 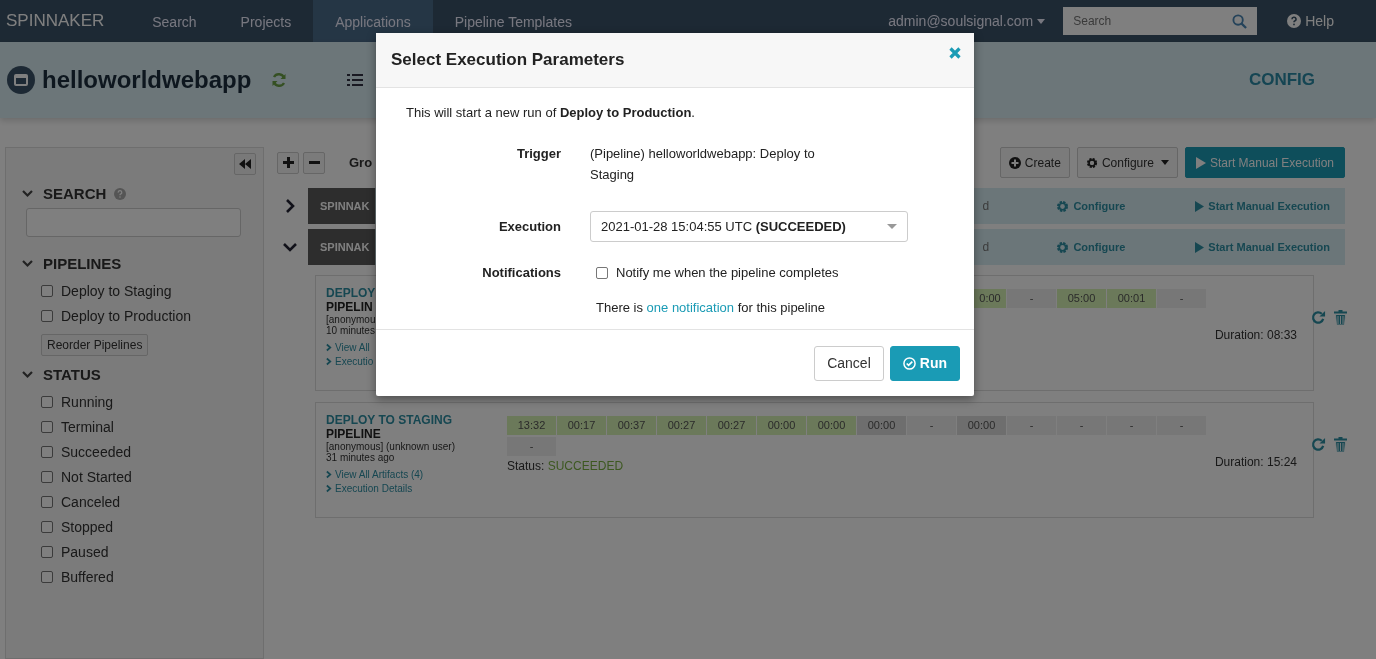 I want to click on search-field: Search, so click(x=1160, y=21).